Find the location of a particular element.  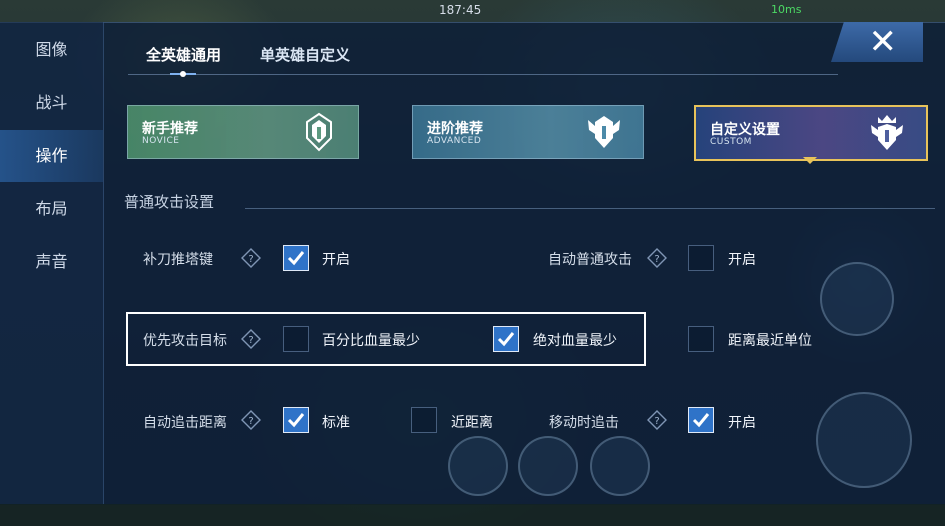

preset-subtitle: CUSTOM is located at coordinates (731, 142).